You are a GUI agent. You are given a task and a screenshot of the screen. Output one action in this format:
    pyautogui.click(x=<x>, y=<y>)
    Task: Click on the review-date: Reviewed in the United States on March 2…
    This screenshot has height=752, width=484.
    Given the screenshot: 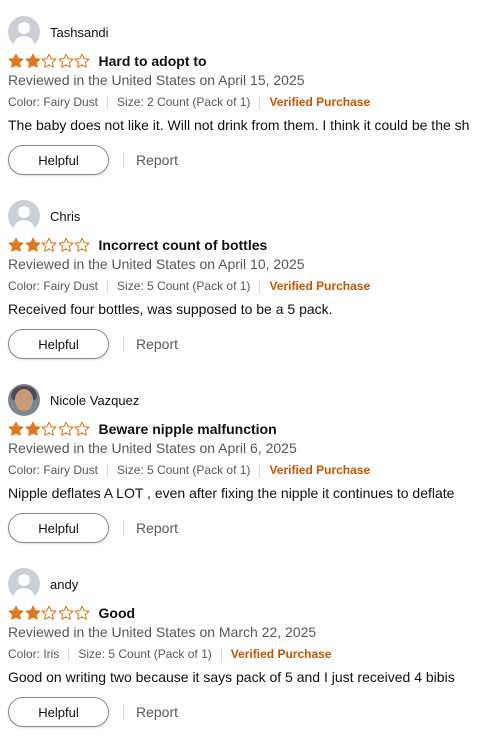 What is the action you would take?
    pyautogui.click(x=162, y=632)
    